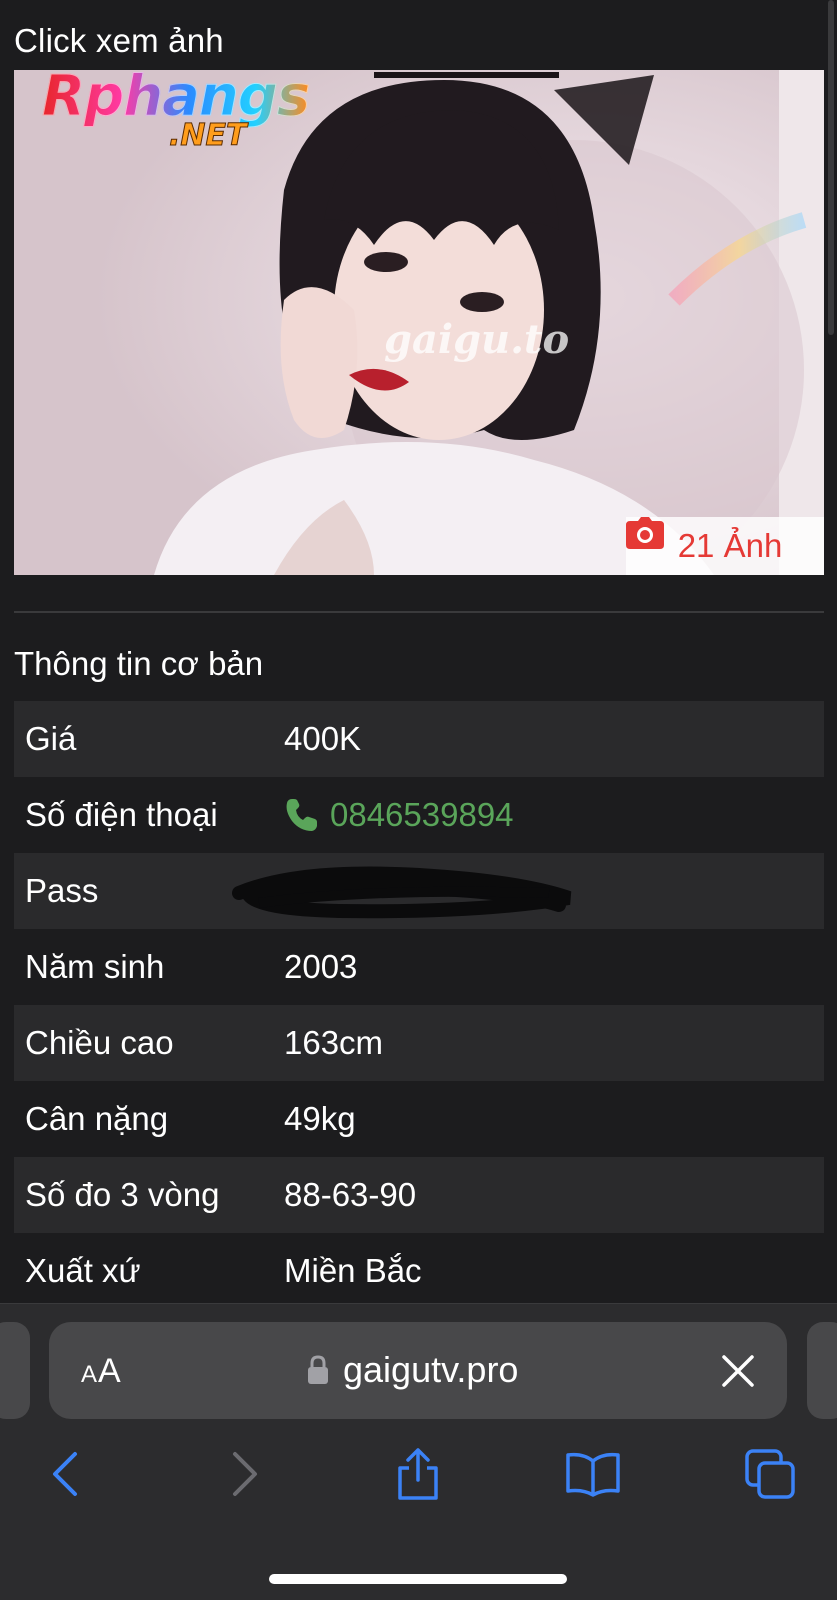 The image size is (837, 1600). Describe the element at coordinates (62, 890) in the screenshot. I see `info-label: Pass` at that location.